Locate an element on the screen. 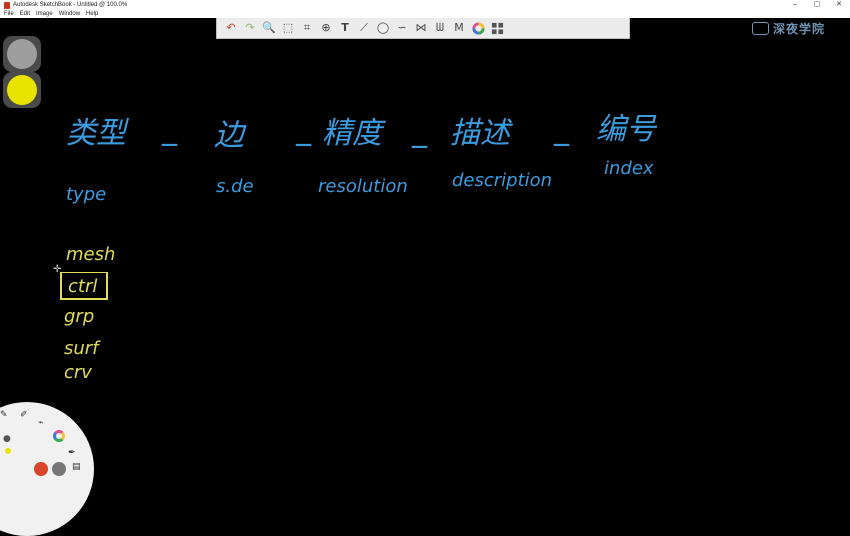  lagoon-puck-icon: ● is located at coordinates (7, 439).